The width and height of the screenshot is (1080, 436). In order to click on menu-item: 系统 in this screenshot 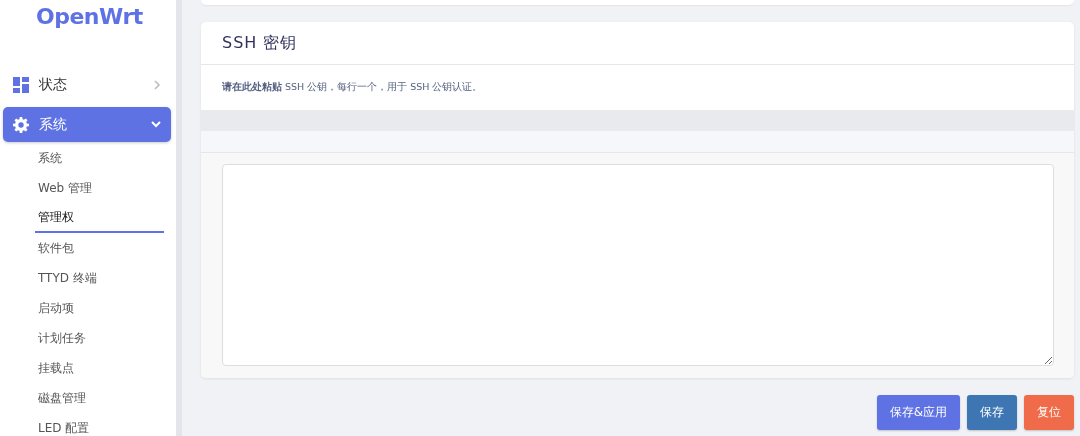, I will do `click(87, 124)`.